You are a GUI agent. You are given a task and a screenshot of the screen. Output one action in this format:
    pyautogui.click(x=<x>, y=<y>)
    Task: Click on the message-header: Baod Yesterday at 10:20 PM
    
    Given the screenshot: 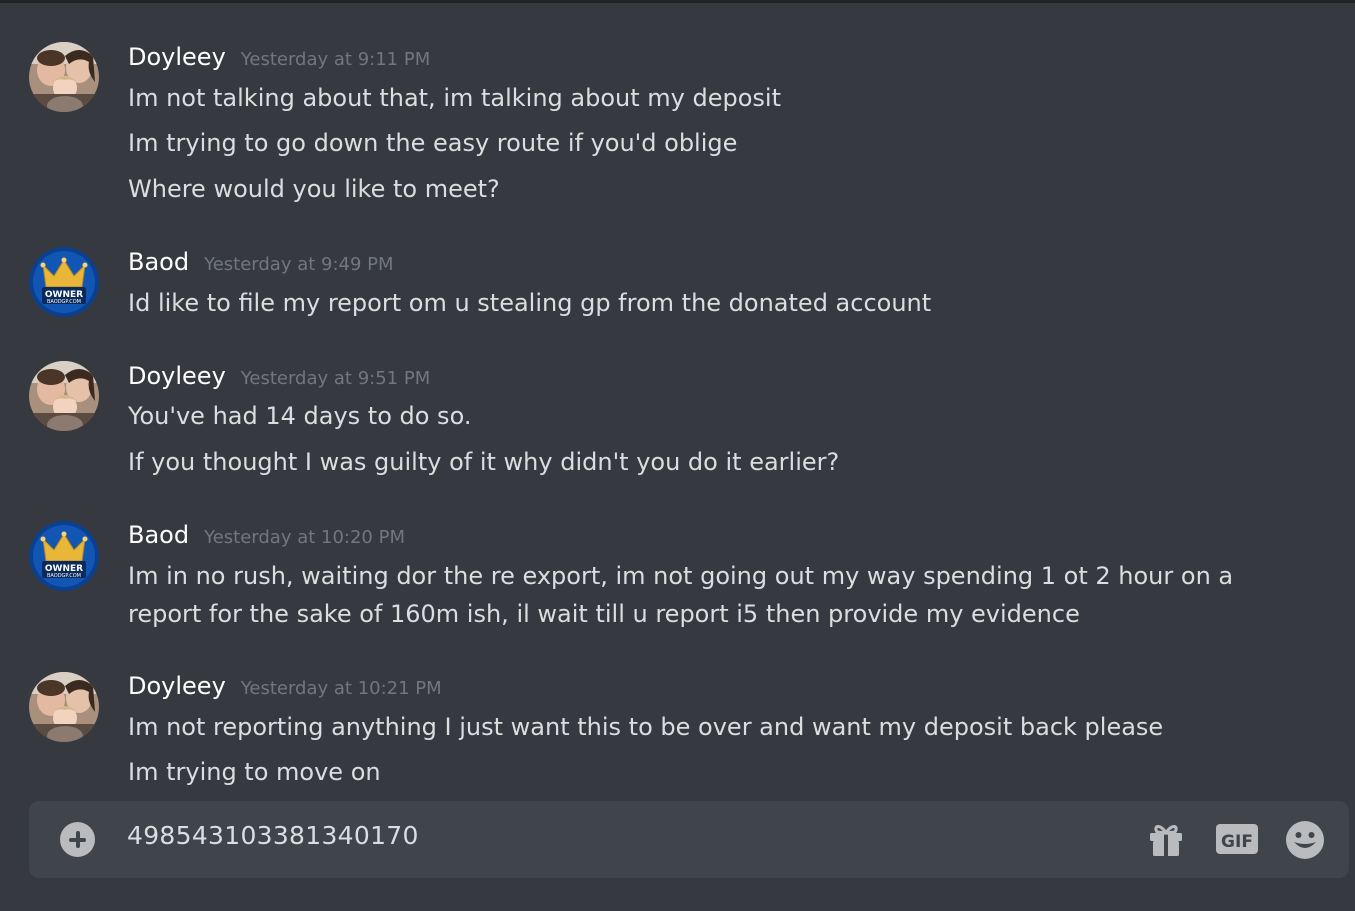 What is the action you would take?
    pyautogui.click(x=266, y=535)
    